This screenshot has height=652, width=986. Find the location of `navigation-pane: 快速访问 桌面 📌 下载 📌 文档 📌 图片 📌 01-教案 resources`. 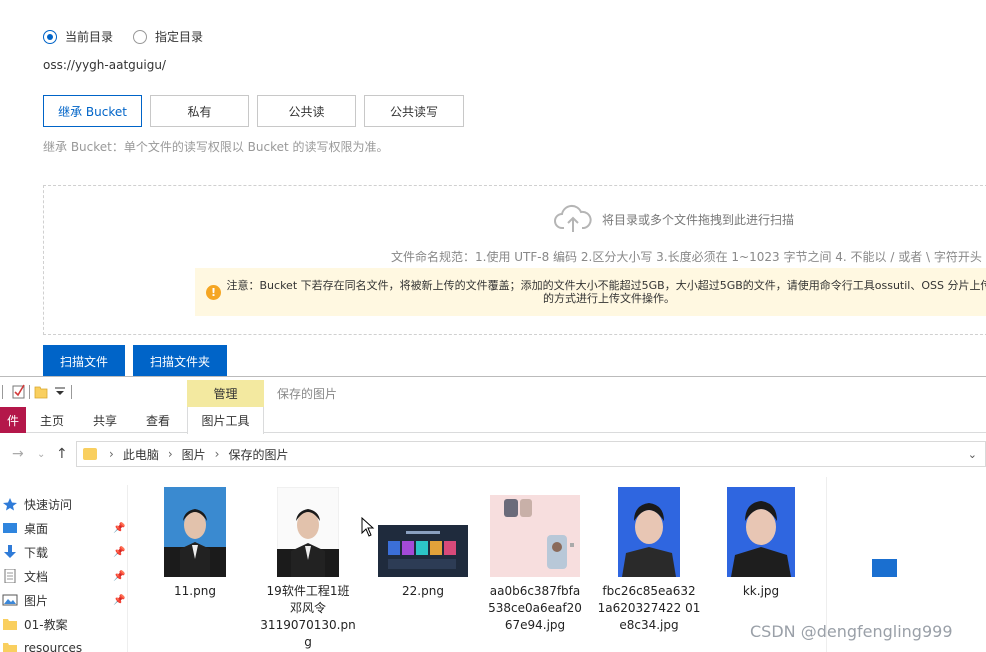

navigation-pane: 快速访问 桌面 📌 下载 📌 文档 📌 图片 📌 01-教案 resources is located at coordinates (64, 568).